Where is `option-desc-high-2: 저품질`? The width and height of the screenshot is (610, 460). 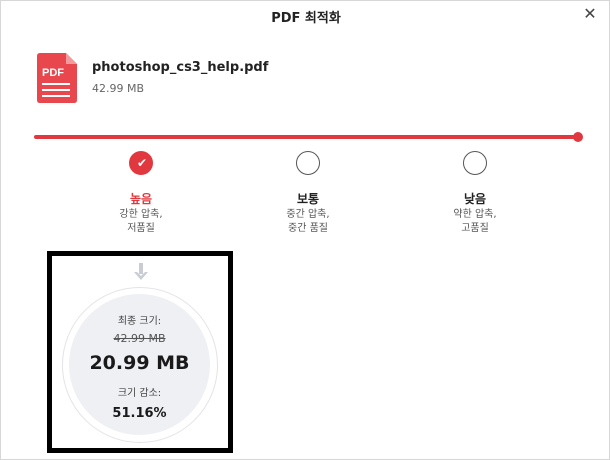 option-desc-high-2: 저품질 is located at coordinates (141, 228).